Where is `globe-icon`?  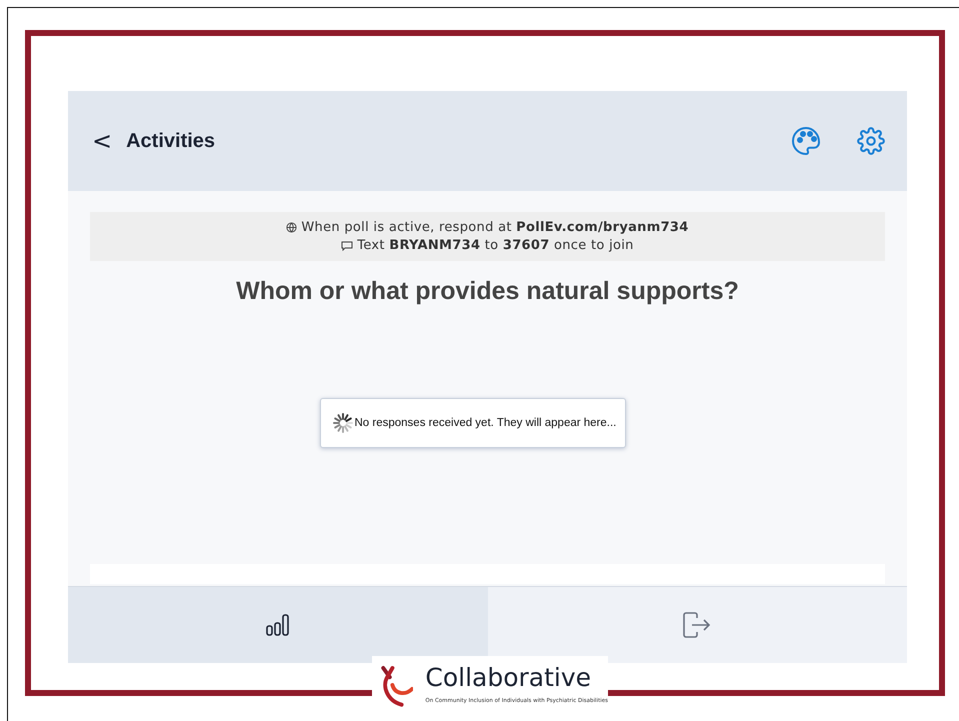
globe-icon is located at coordinates (292, 227).